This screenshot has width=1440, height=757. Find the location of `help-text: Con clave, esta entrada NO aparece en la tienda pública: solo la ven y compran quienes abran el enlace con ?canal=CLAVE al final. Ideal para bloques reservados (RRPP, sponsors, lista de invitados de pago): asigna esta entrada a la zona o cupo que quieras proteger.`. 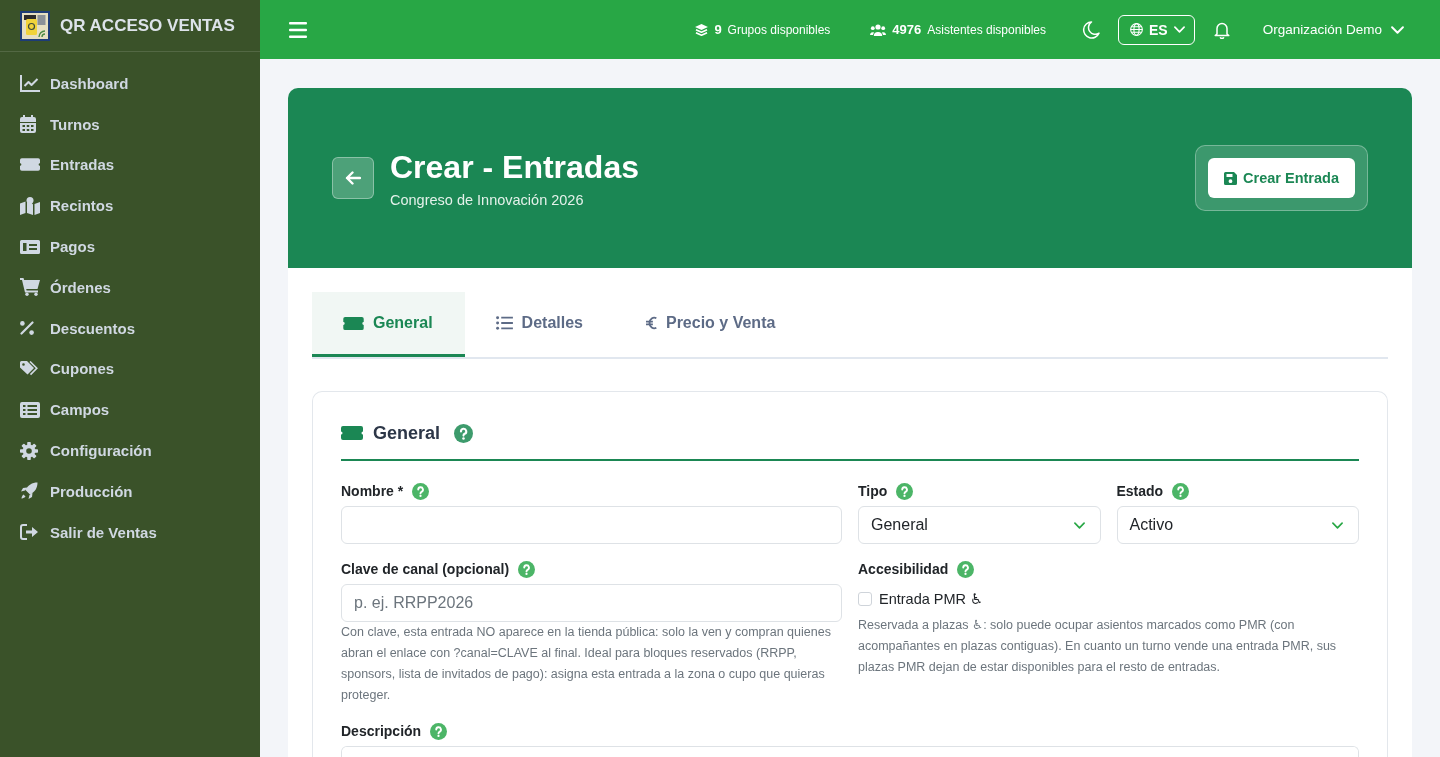

help-text: Con clave, esta entrada NO aparece en la tienda pública: solo la ven y compran quienes abran el enlace con ?canal=CLAVE al final. Ideal para bloques reservados (RRPP, sponsors, lista de invitados de pago): asigna esta entrada a la zona o cupo que quieras proteger. is located at coordinates (586, 664).